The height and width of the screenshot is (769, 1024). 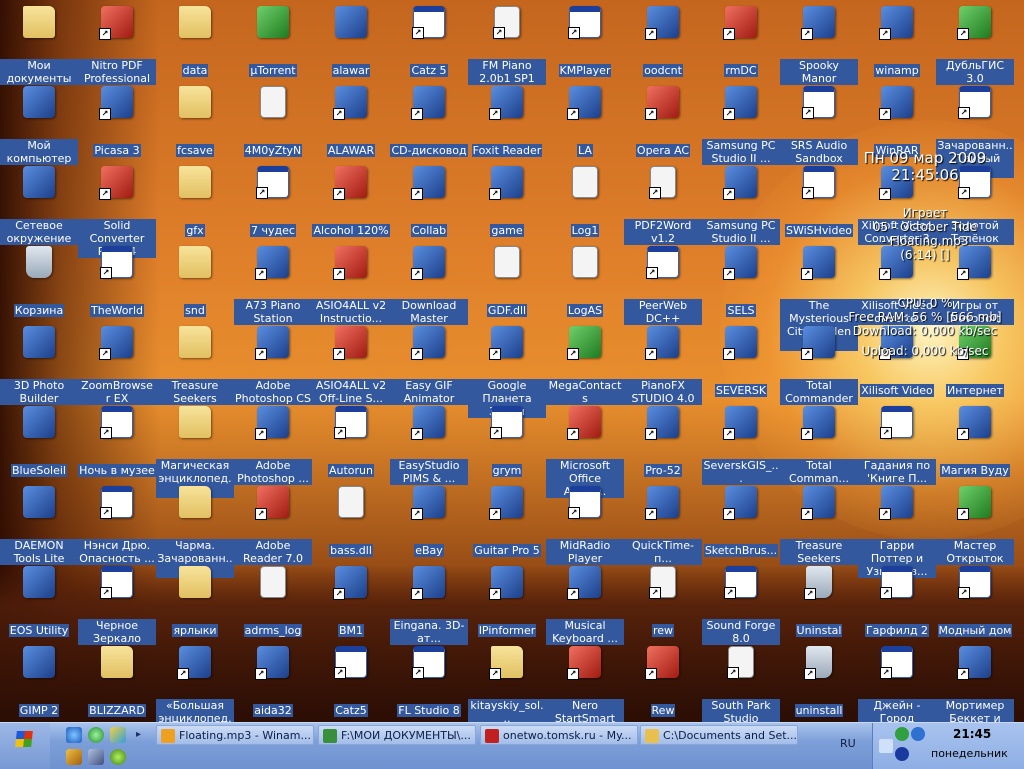 What do you see at coordinates (117, 603) in the screenshot?
I see `desktop-icon: ↗ Черное Зеркало` at bounding box center [117, 603].